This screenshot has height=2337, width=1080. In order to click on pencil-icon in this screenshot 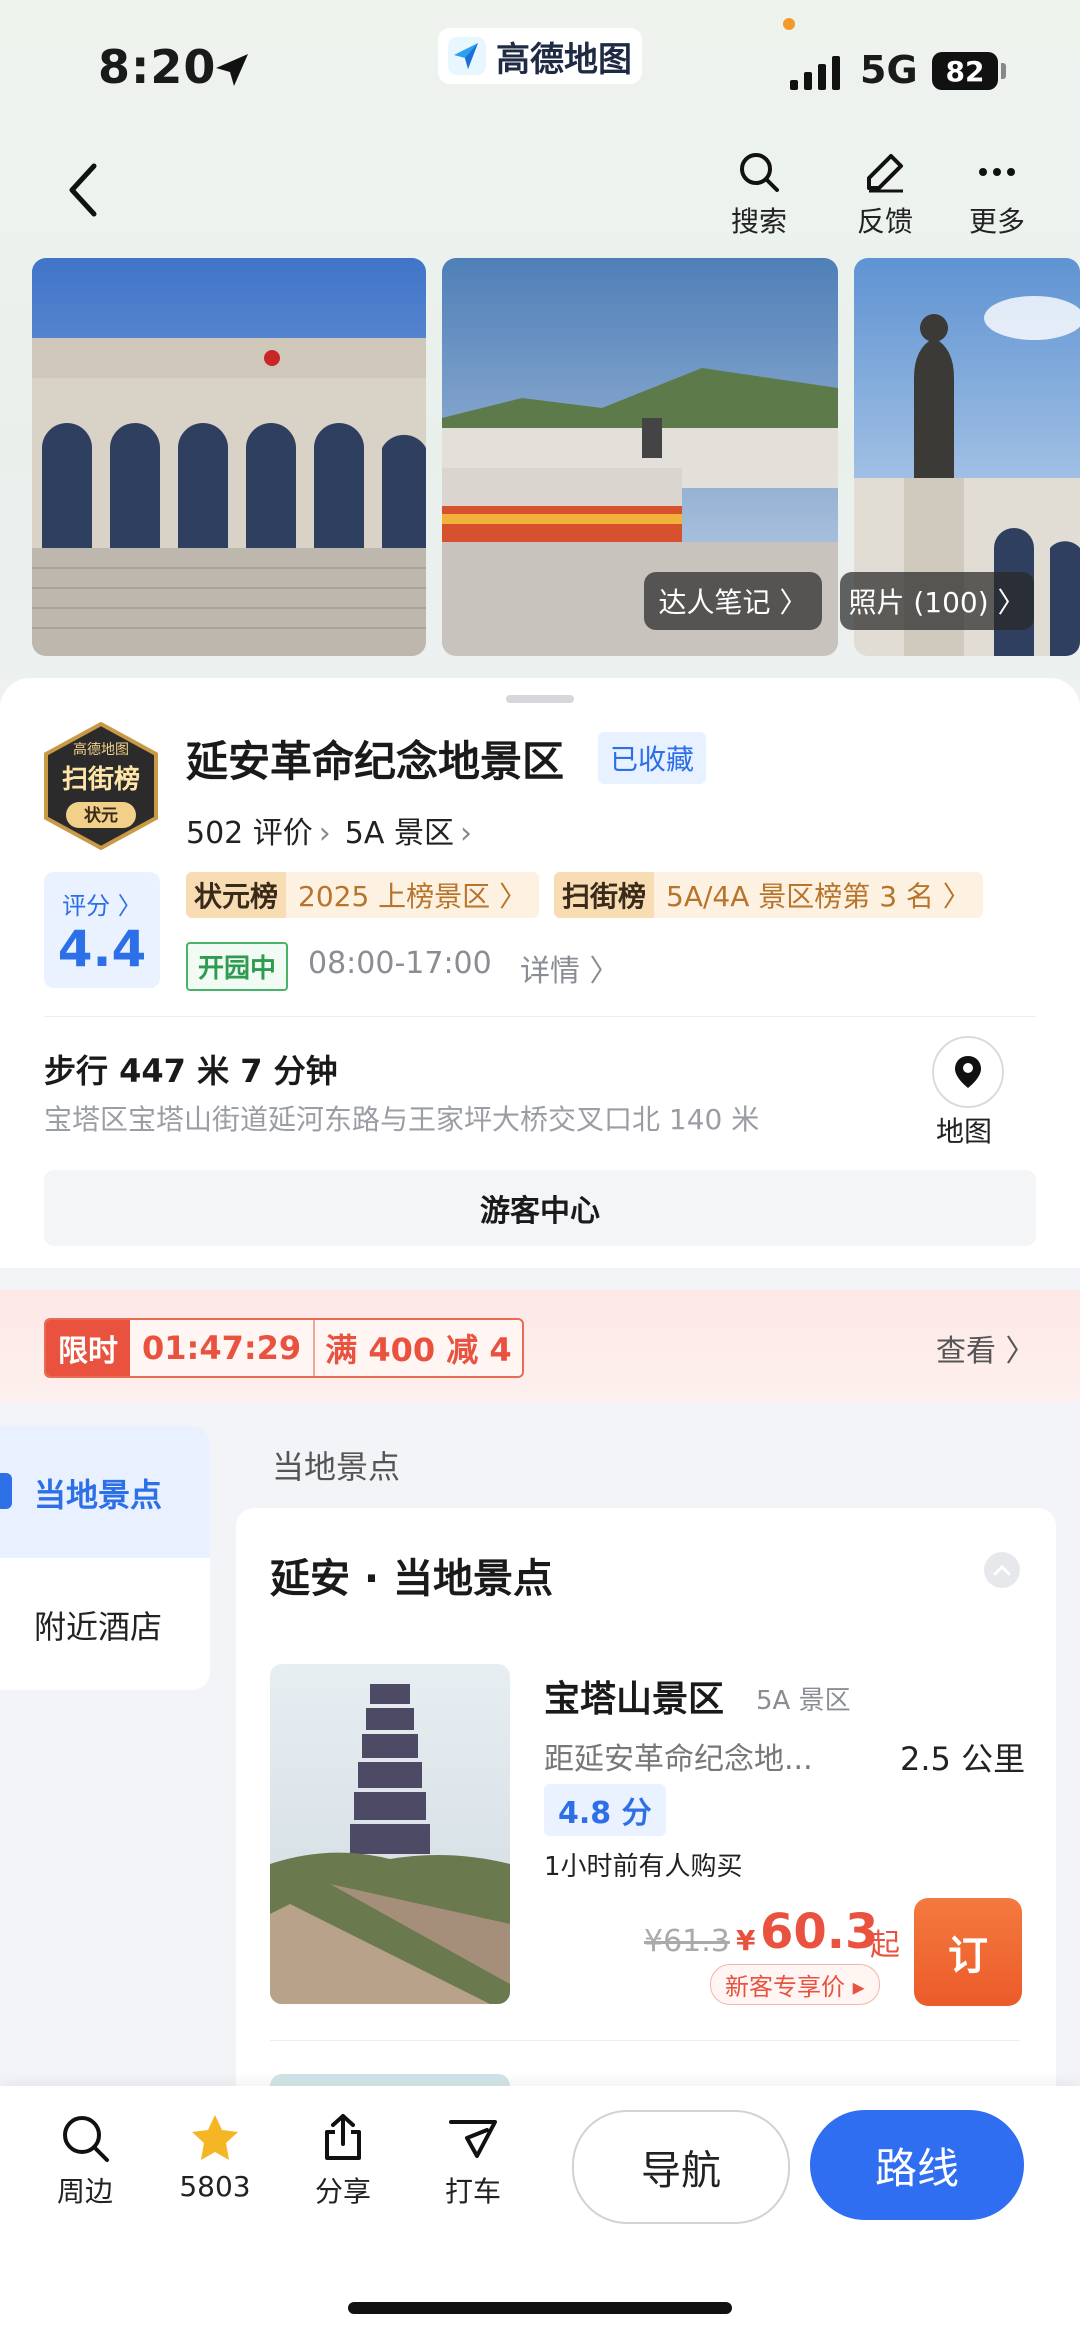, I will do `click(885, 173)`.